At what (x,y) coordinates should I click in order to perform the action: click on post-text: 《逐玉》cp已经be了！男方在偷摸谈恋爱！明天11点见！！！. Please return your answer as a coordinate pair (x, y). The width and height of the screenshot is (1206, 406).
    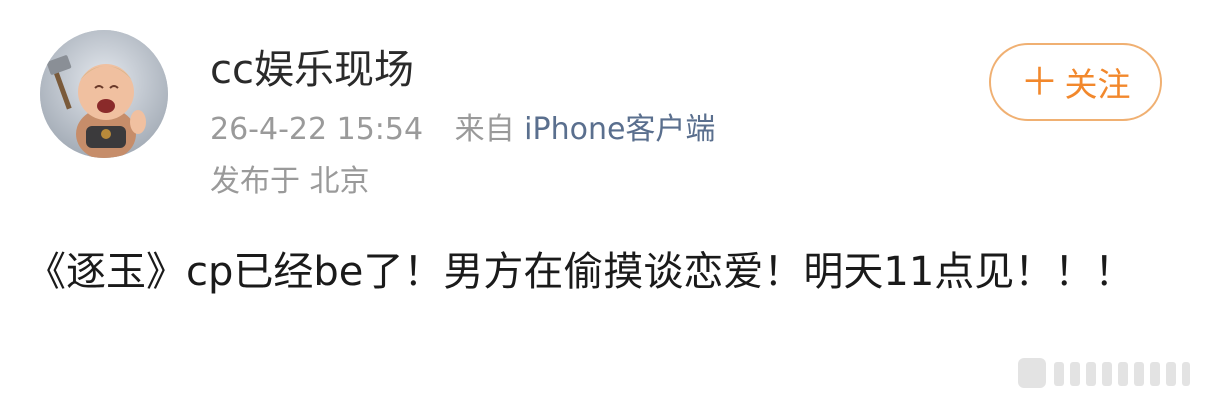
    Looking at the image, I should click on (580, 272).